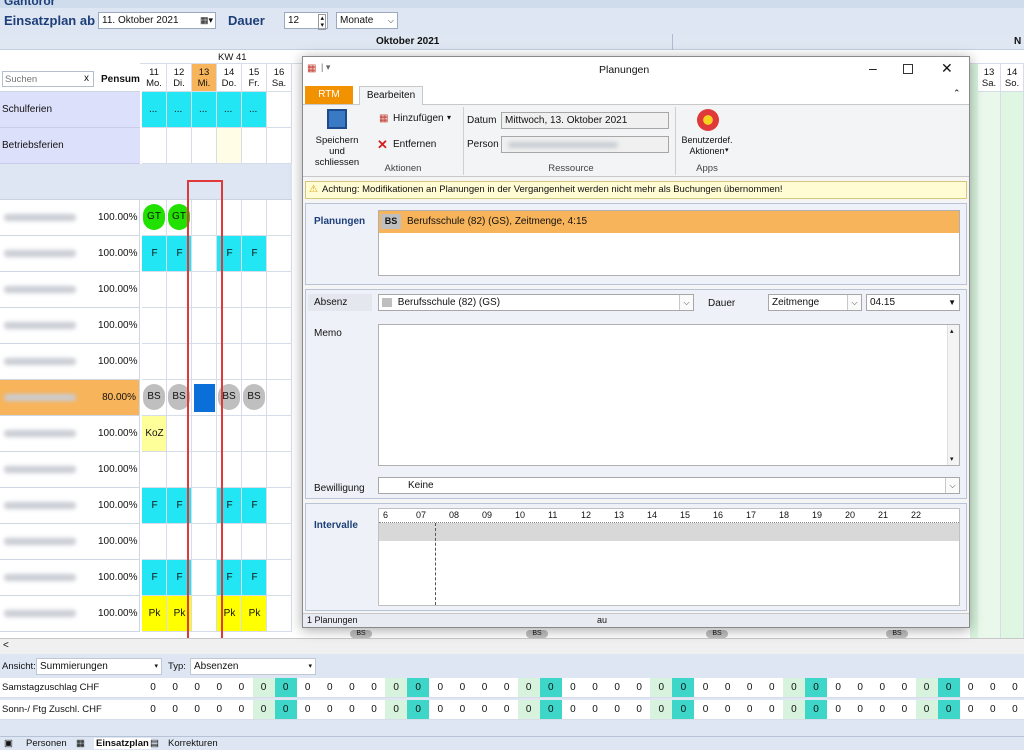  What do you see at coordinates (253, 666) in the screenshot?
I see `typ-select: Absenzen ▾` at bounding box center [253, 666].